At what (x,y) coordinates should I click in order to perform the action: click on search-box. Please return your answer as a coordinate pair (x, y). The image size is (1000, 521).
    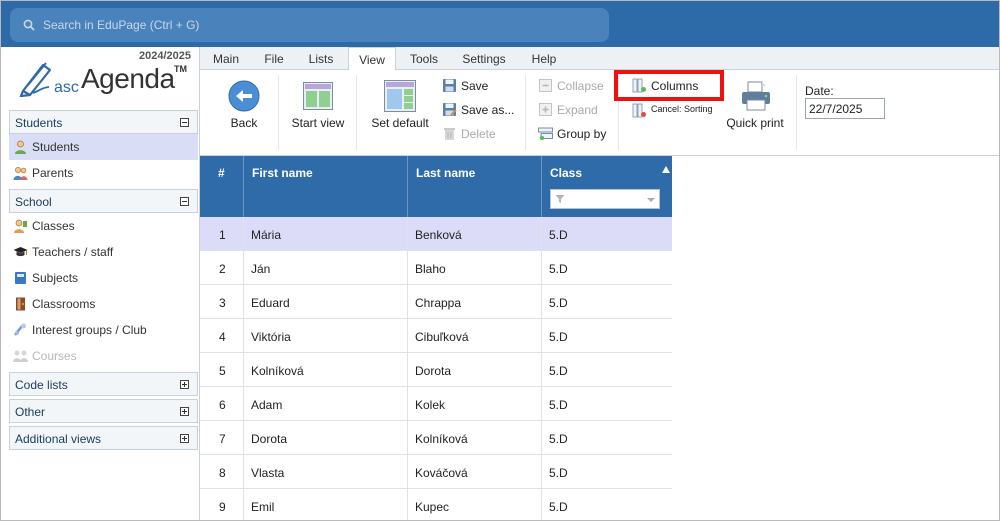
    Looking at the image, I should click on (309, 25).